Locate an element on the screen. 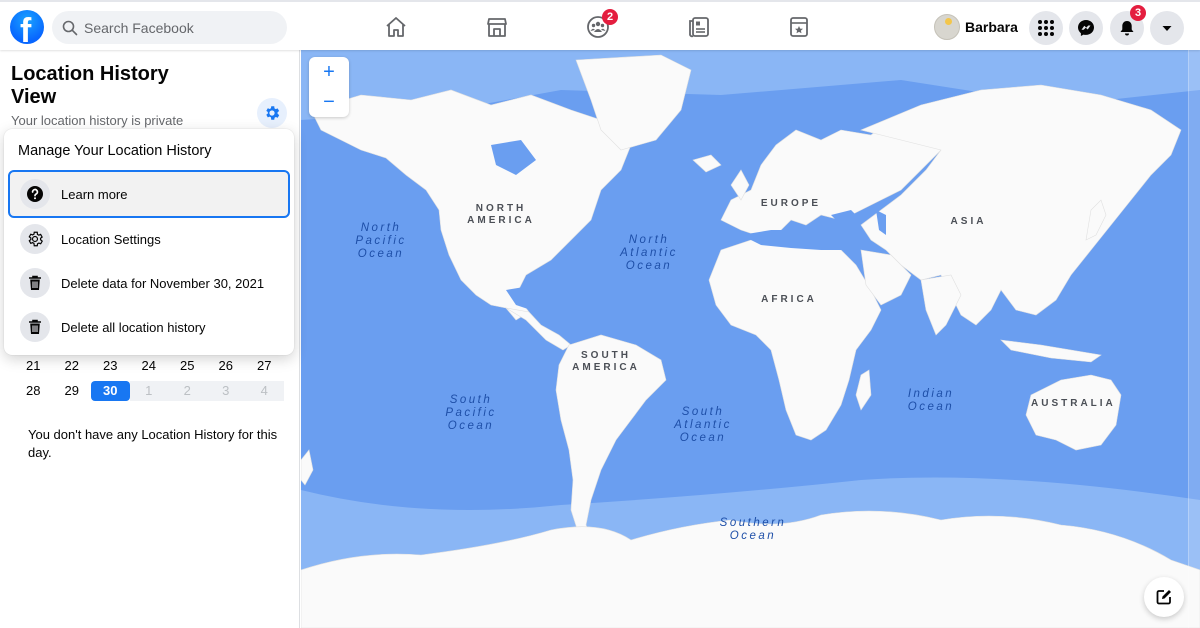 The width and height of the screenshot is (1200, 628). nav-marketplace is located at coordinates (497, 27).